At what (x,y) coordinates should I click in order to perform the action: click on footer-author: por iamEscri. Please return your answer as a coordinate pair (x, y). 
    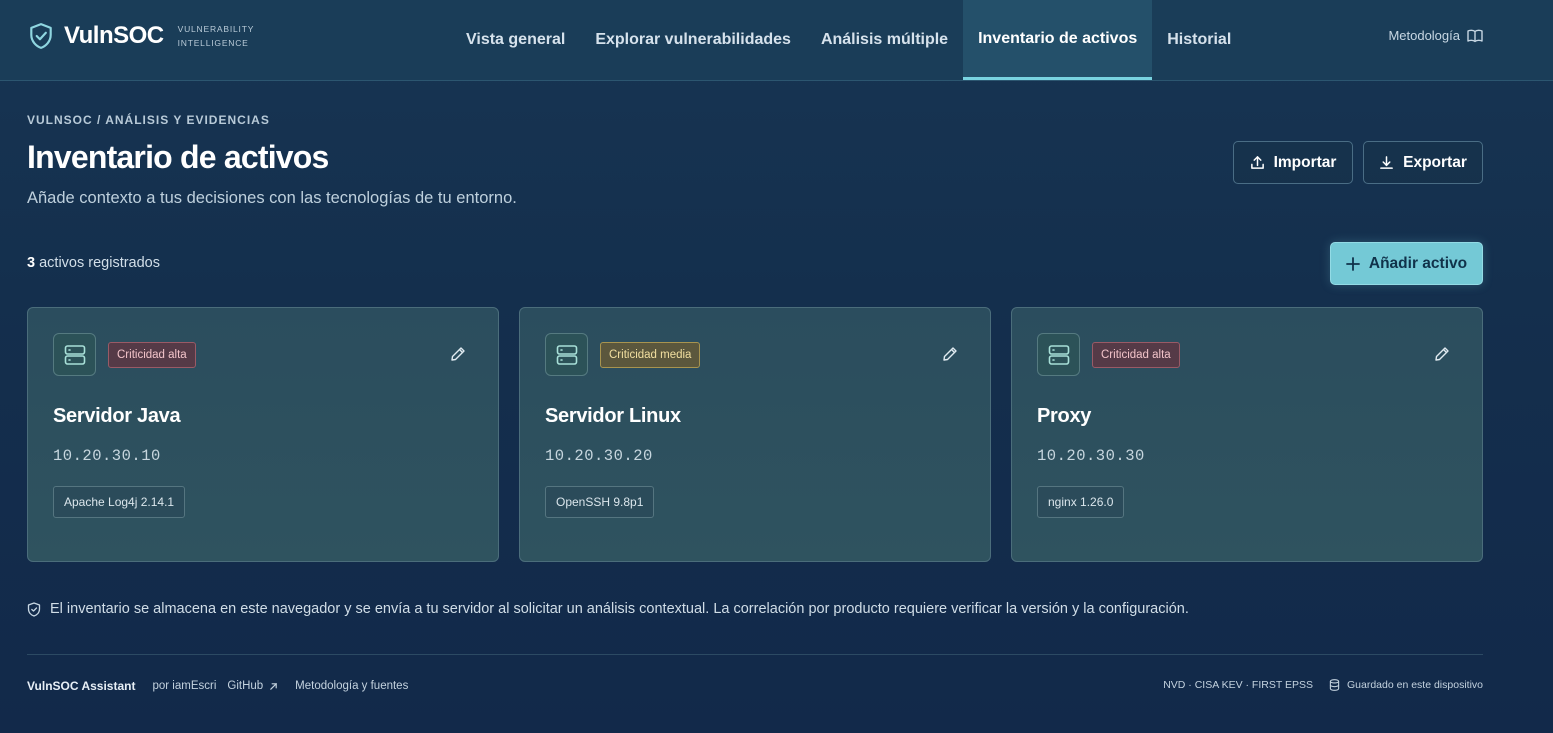
    Looking at the image, I should click on (184, 686).